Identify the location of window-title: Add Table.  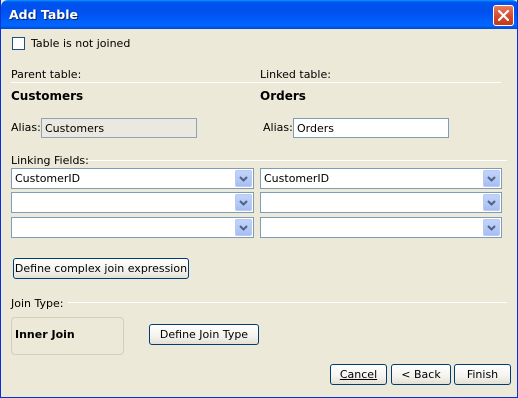
(43, 14).